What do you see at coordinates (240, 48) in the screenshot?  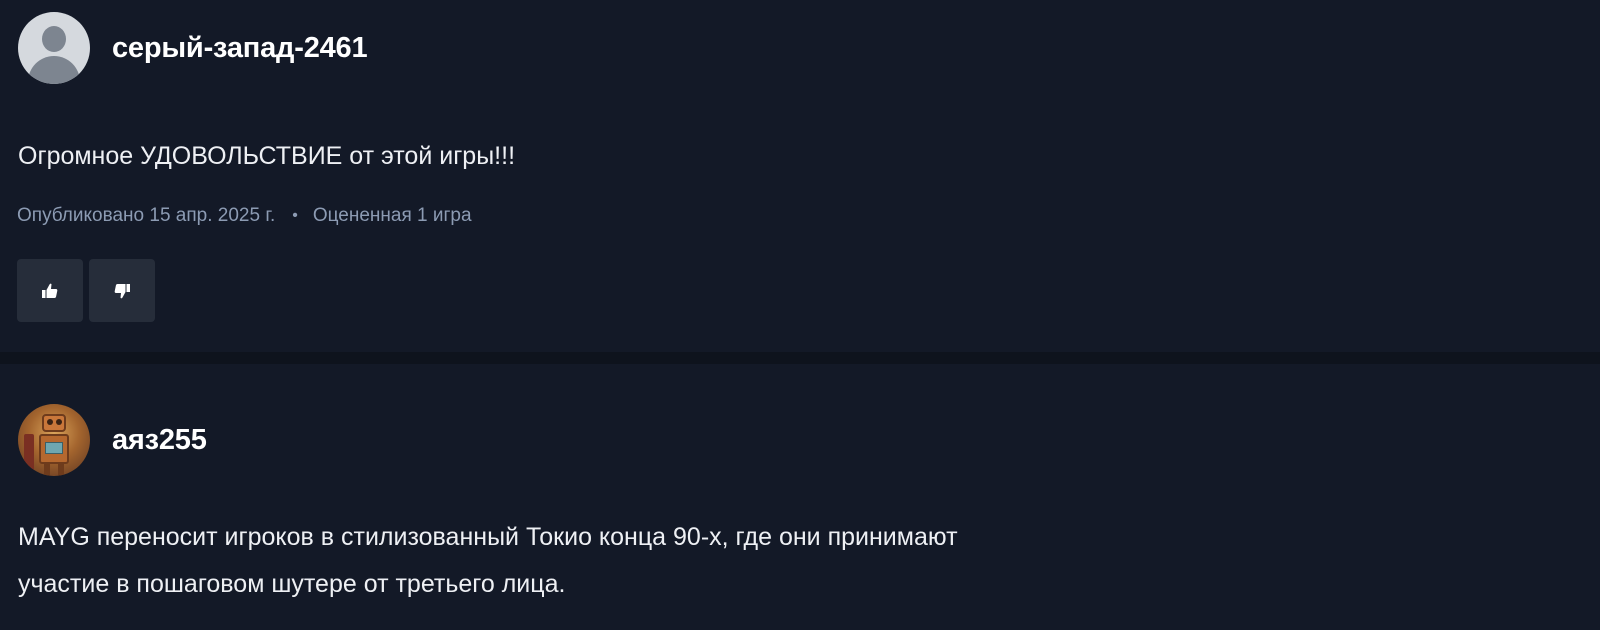 I see `username: серый-запад-2461` at bounding box center [240, 48].